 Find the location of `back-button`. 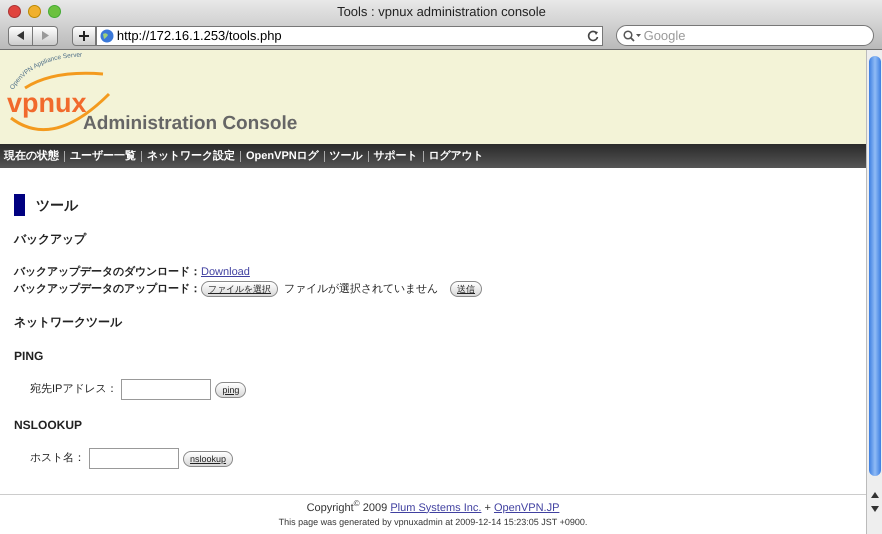

back-button is located at coordinates (20, 36).